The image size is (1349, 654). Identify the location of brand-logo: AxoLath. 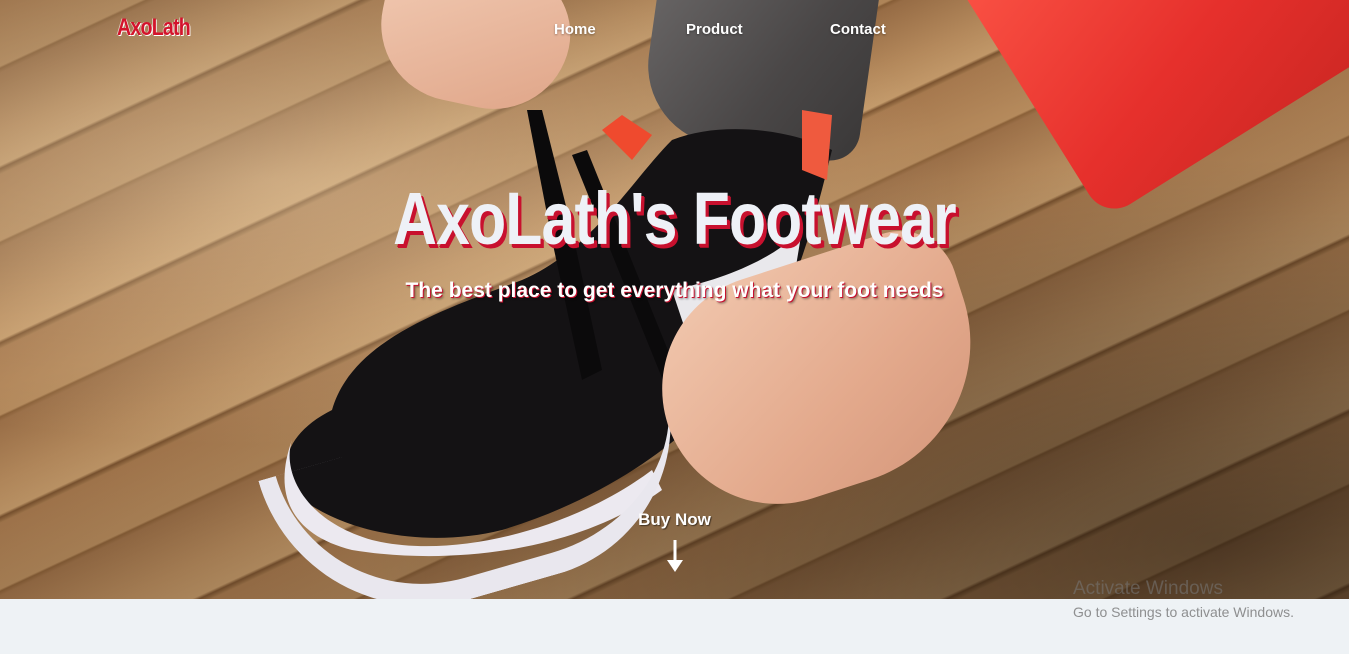
(154, 28).